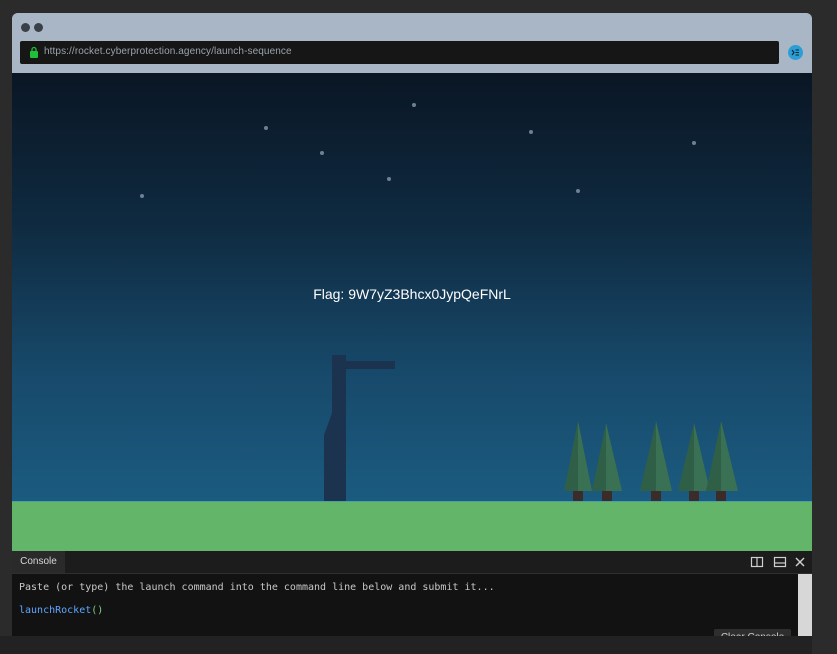 This screenshot has width=837, height=654. I want to click on pine-trees, so click(651, 461).